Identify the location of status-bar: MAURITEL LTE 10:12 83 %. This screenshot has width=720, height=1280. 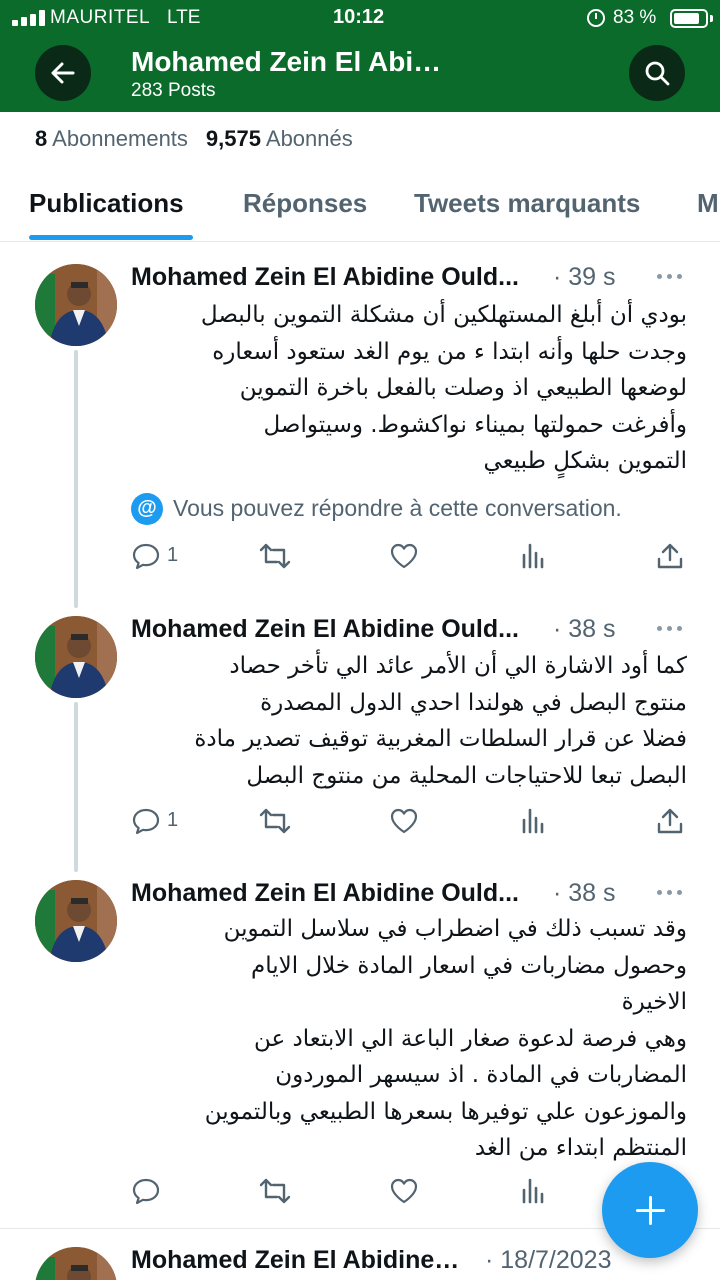
(360, 19).